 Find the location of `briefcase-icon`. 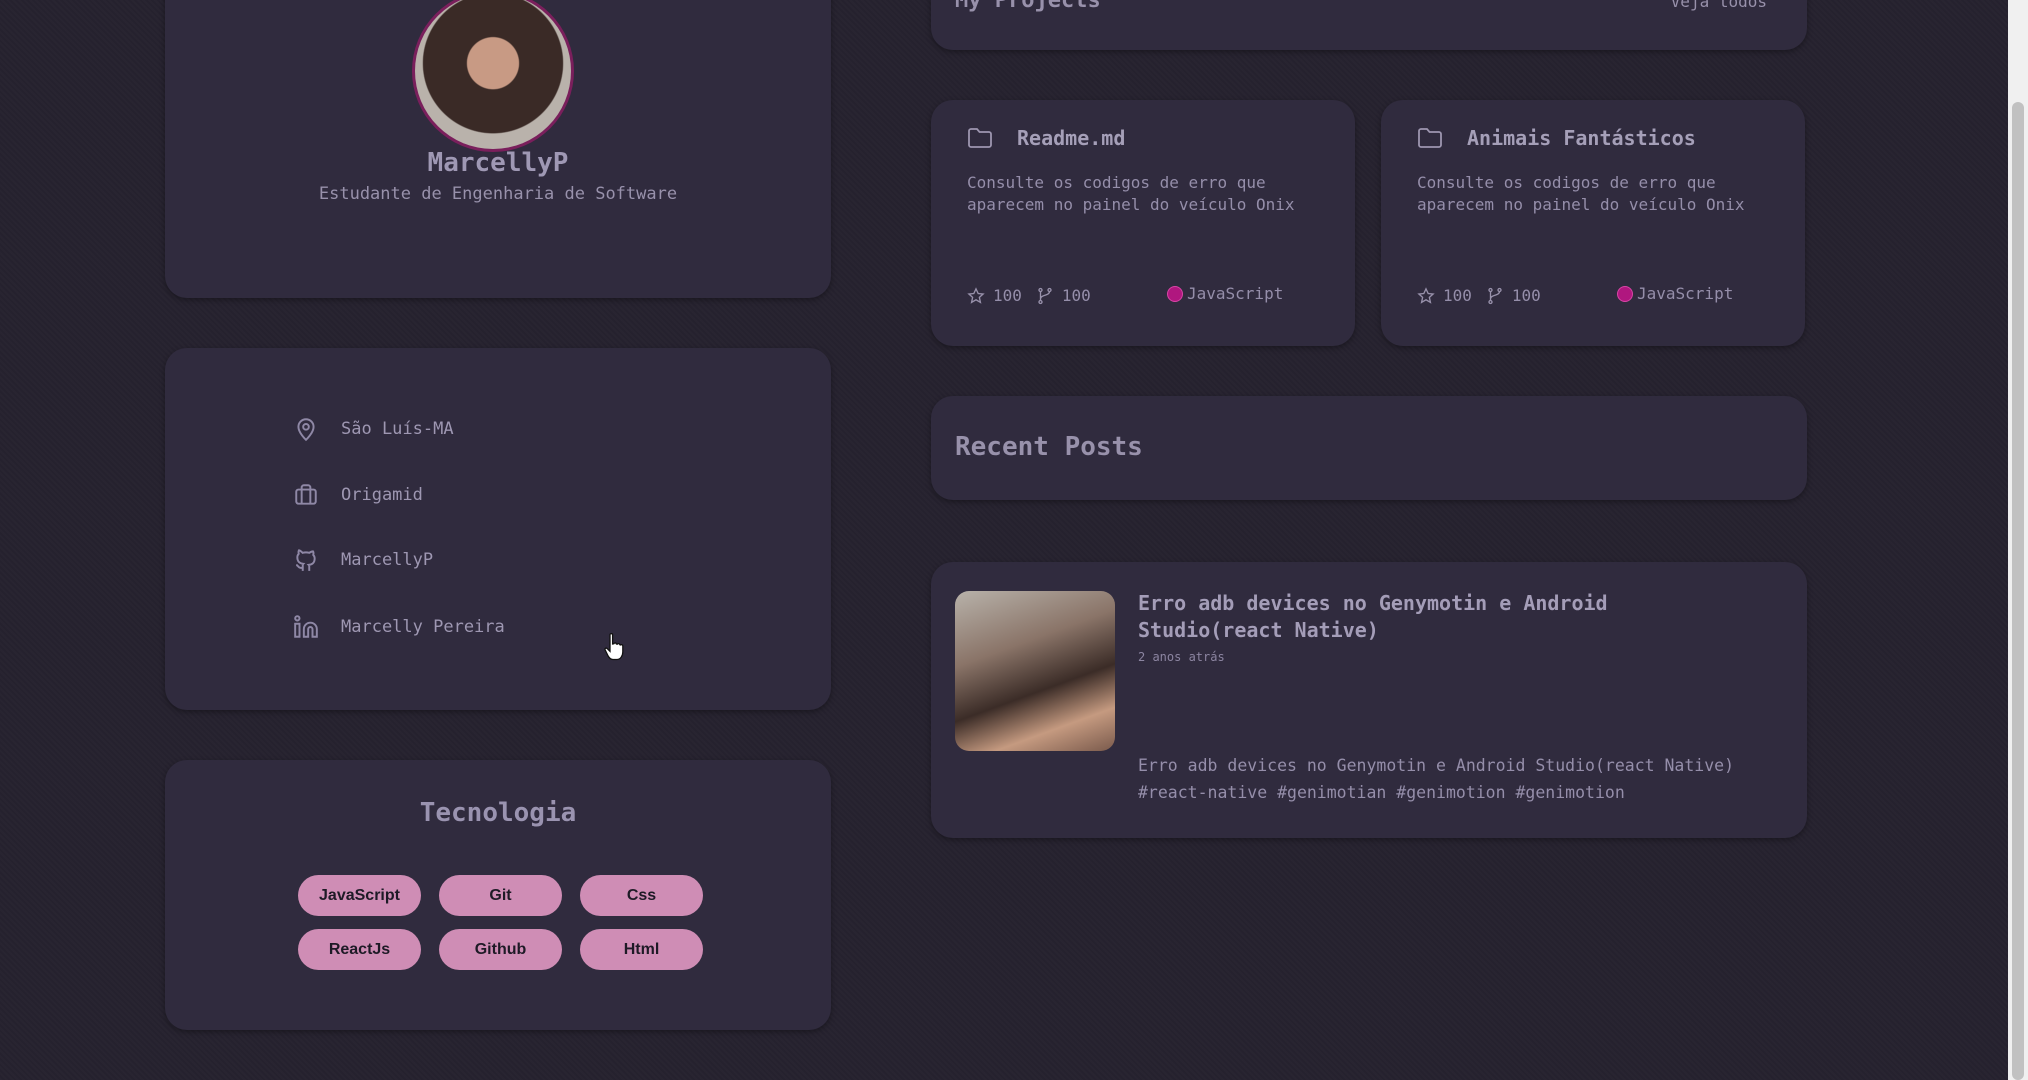

briefcase-icon is located at coordinates (306, 494).